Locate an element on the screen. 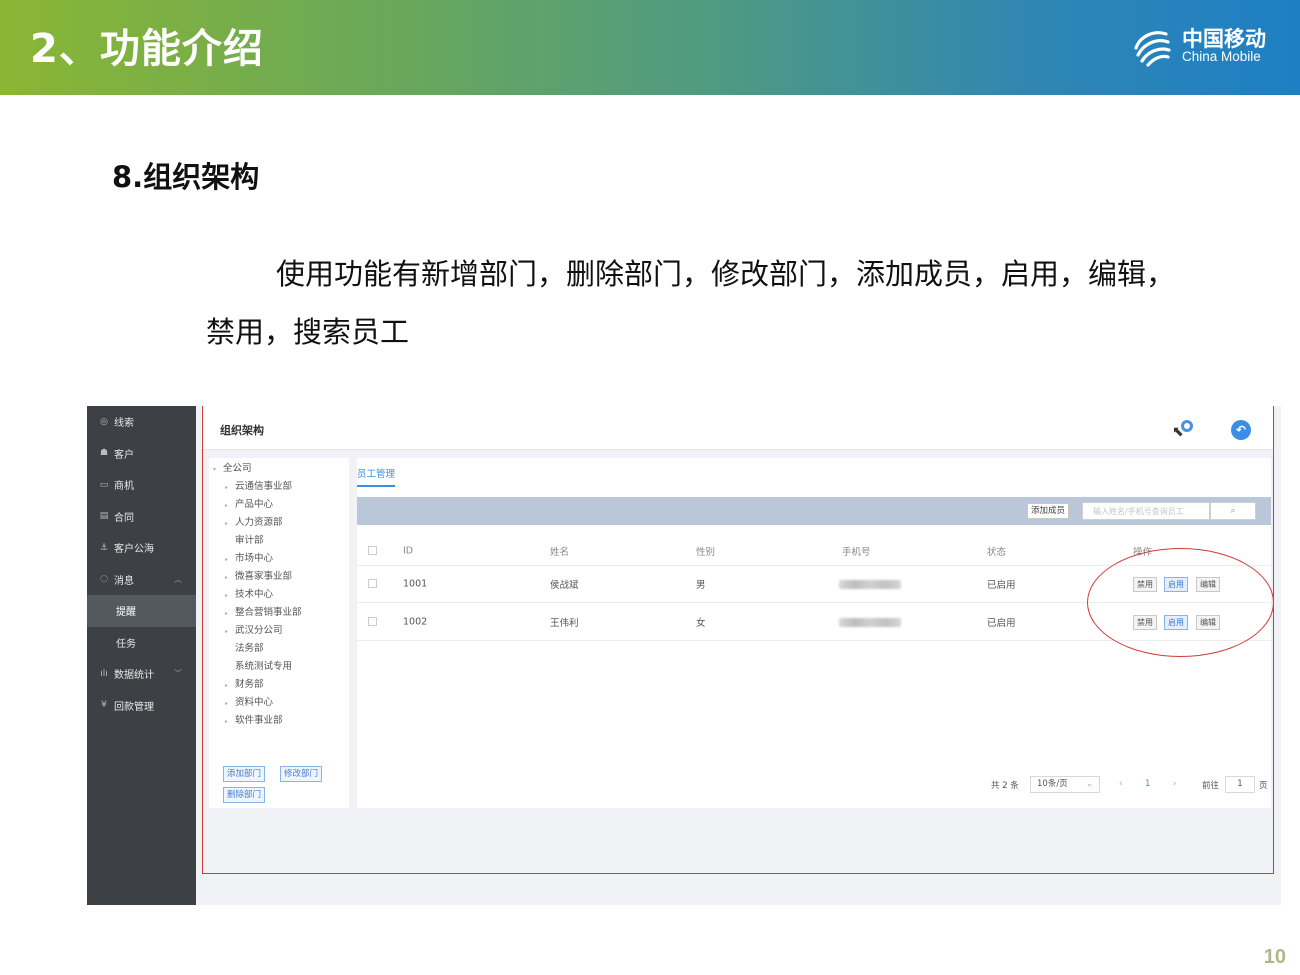 The width and height of the screenshot is (1300, 975). feature-description: 使用功能有新增部门，删除部门，修改部门，添加成员，启用，编辑，禁用，搜索员工 is located at coordinates (691, 303).